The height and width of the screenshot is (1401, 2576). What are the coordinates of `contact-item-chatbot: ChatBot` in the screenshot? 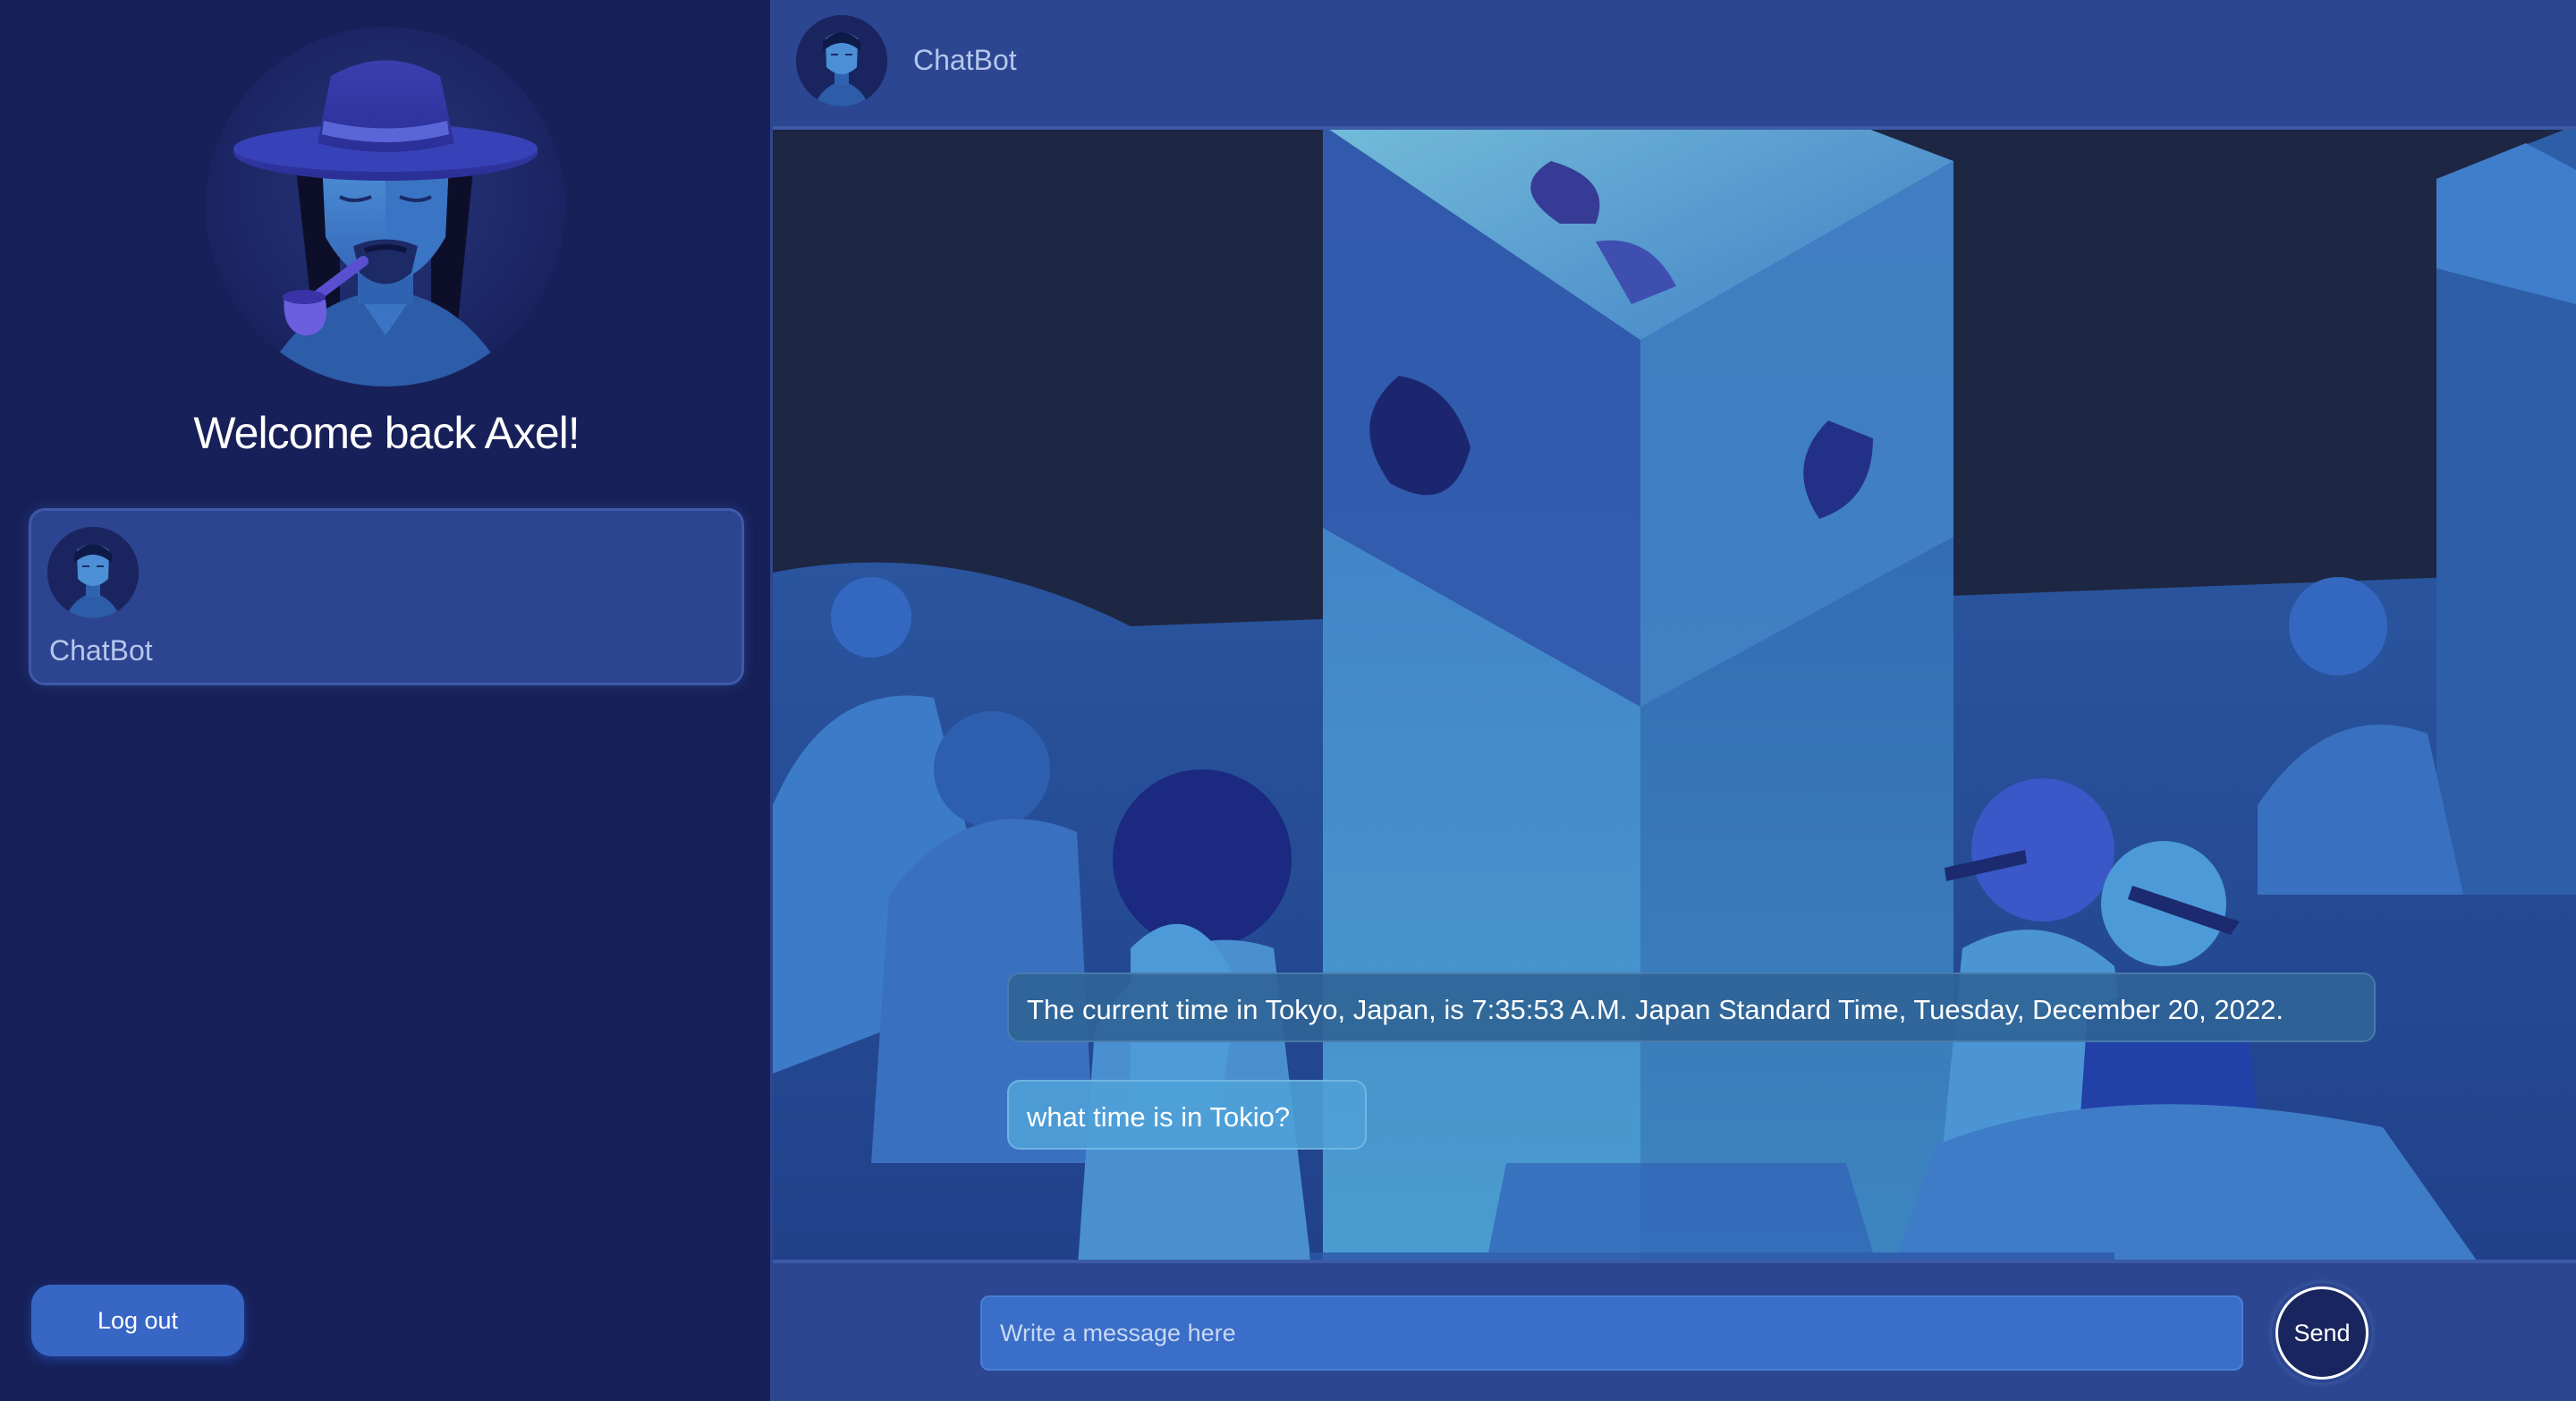 It's located at (386, 596).